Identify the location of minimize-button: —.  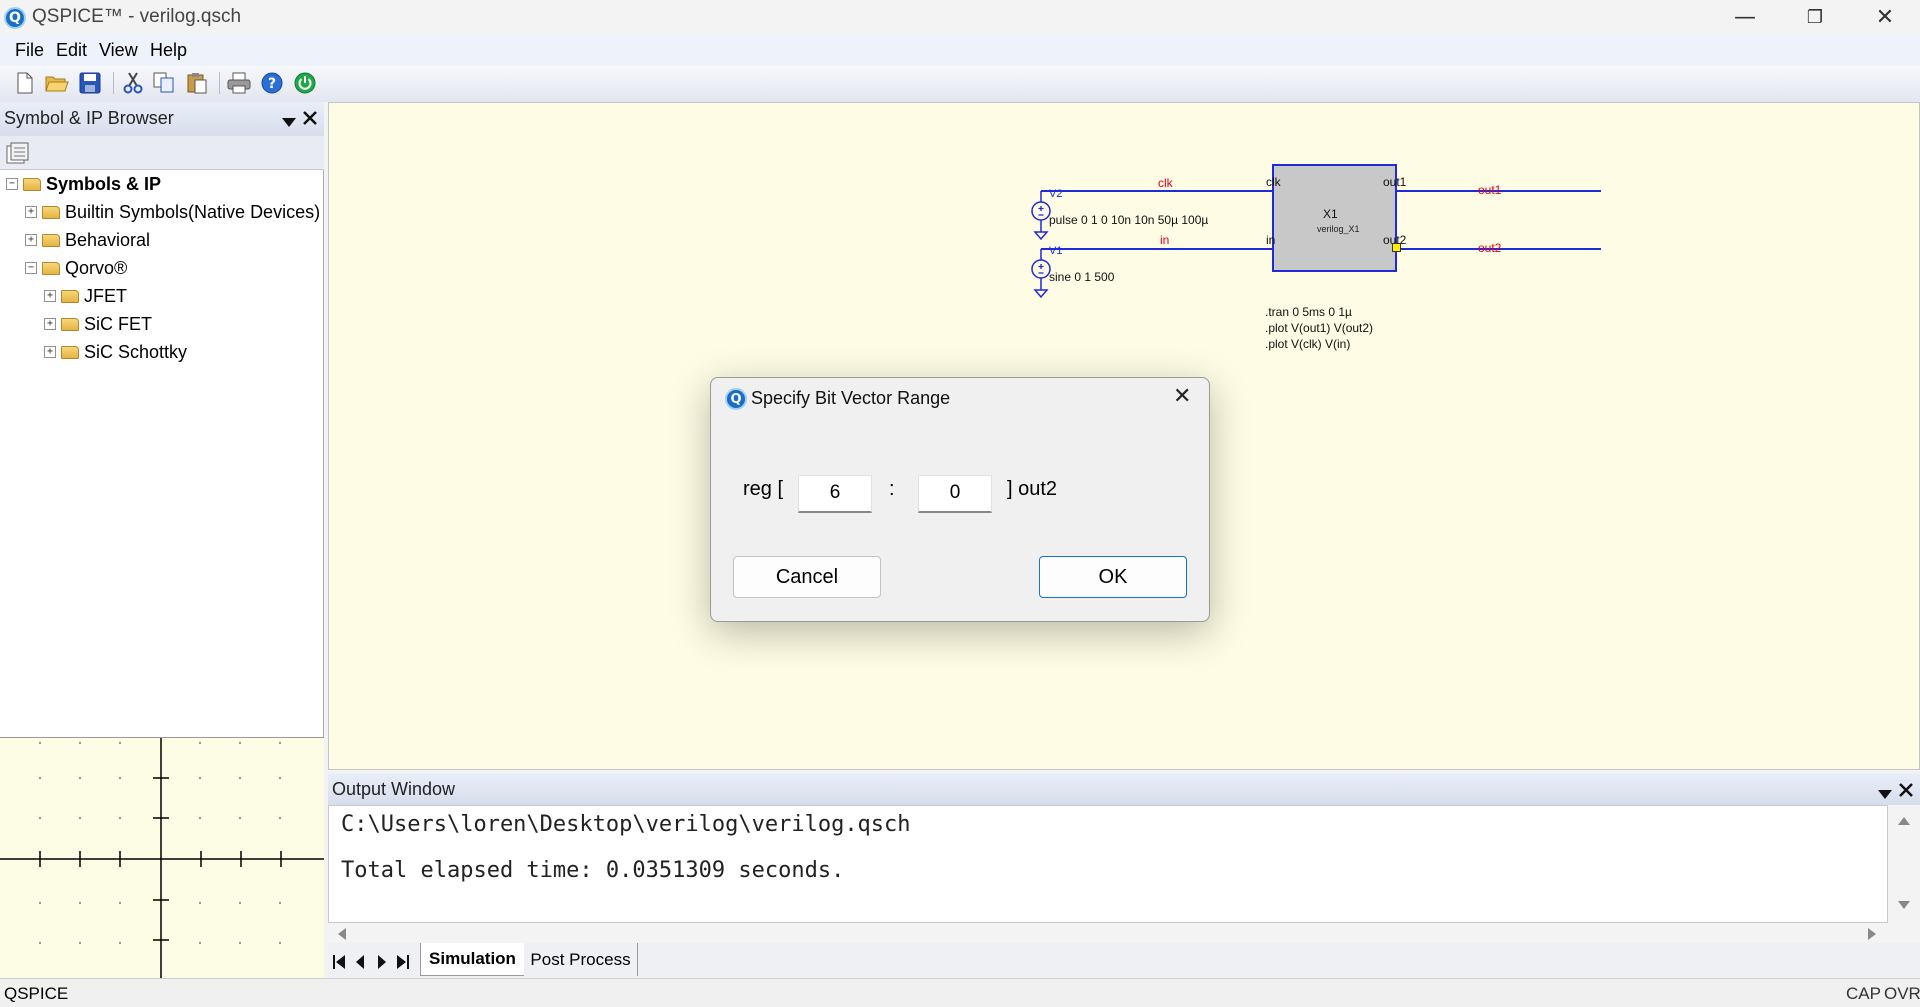
(1745, 17).